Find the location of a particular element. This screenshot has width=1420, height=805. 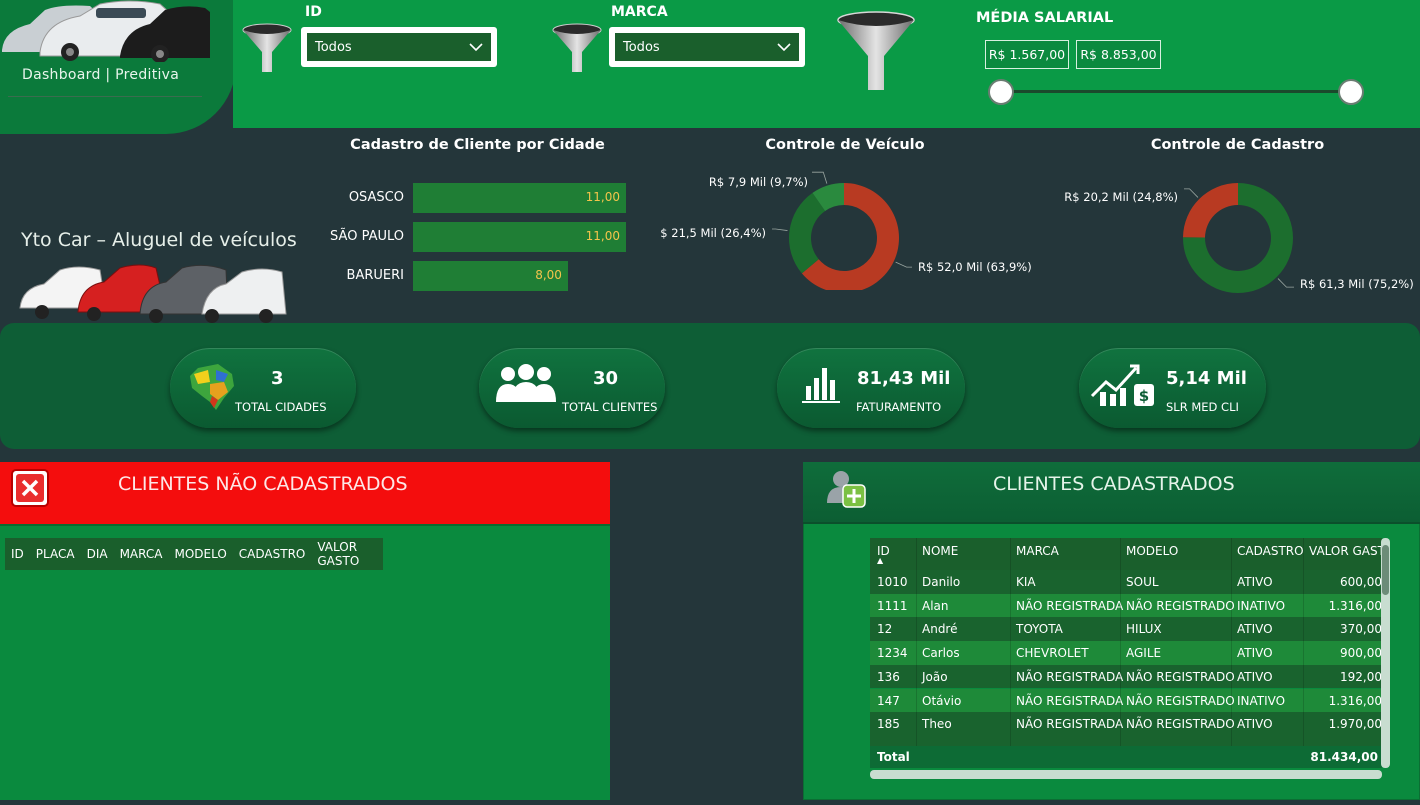

id-filter-value: Todos is located at coordinates (333, 47).